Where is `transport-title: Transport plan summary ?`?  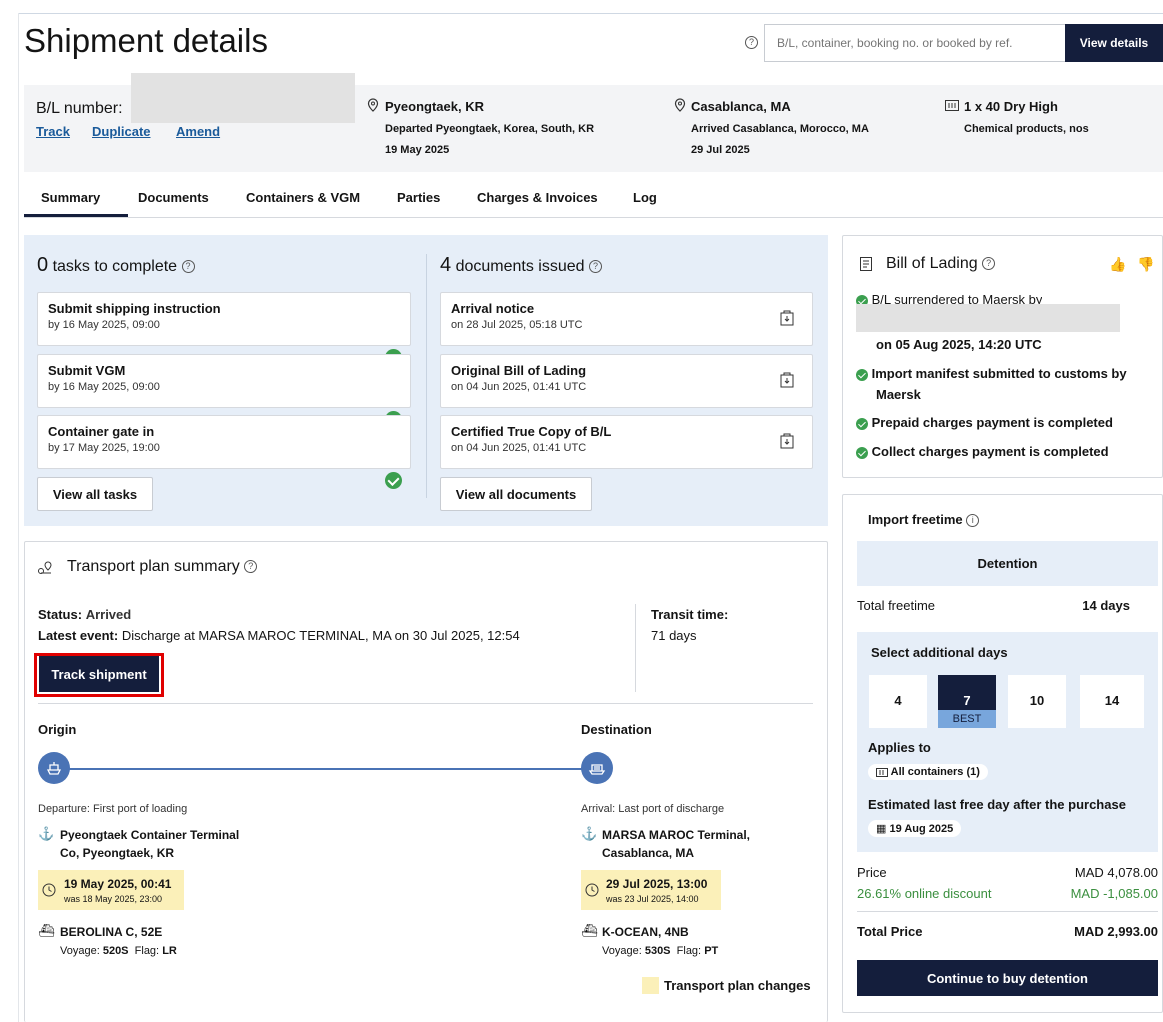 transport-title: Transport plan summary ? is located at coordinates (162, 567).